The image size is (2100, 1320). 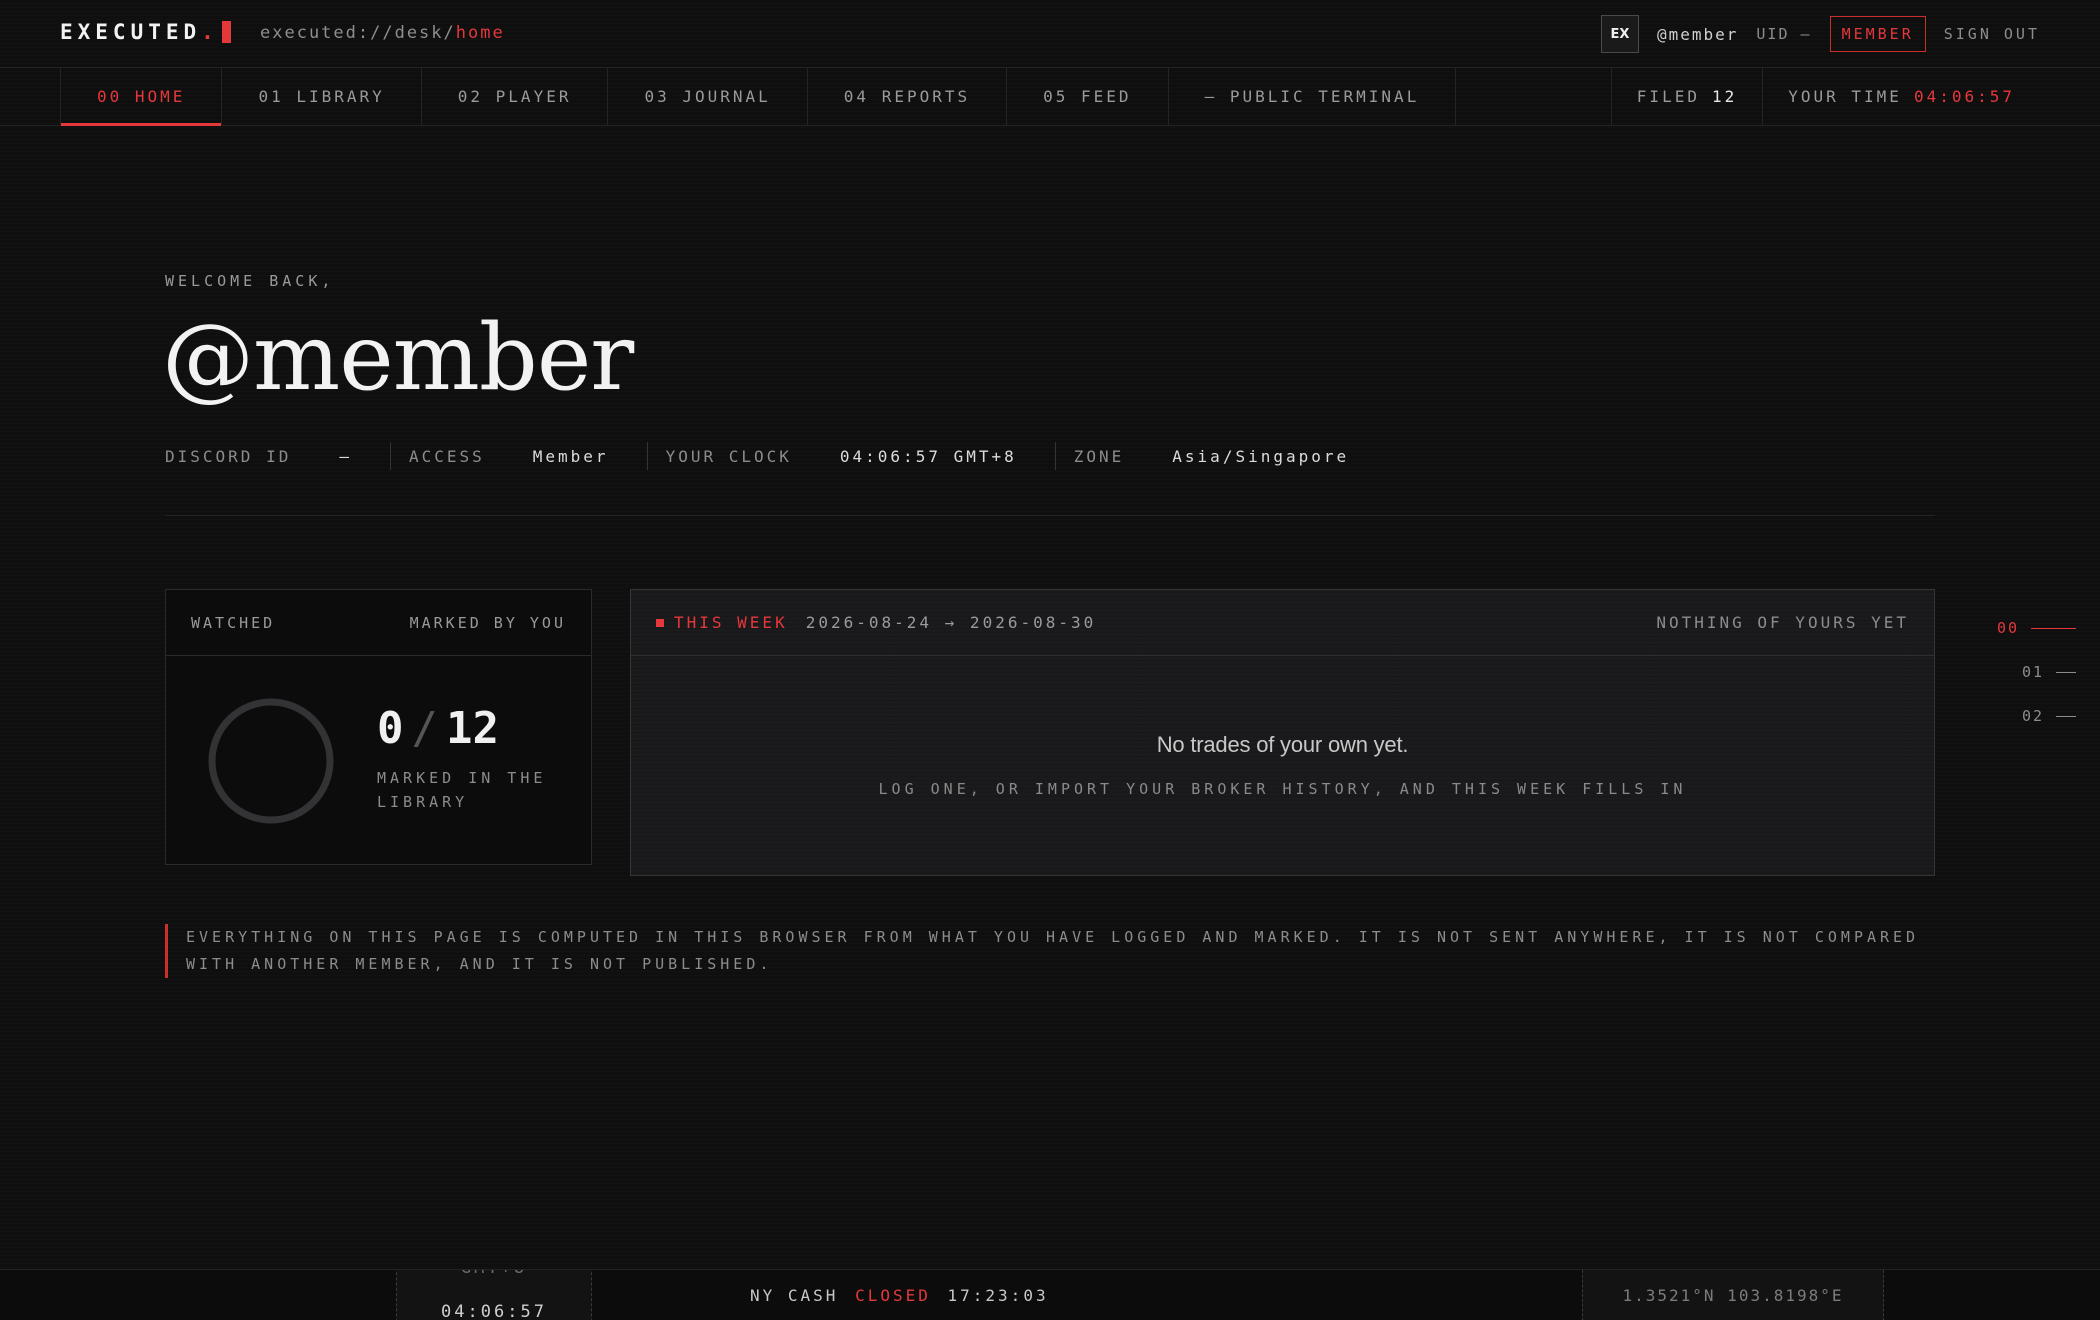 I want to click on meta-label: ZONE, so click(x=1099, y=456).